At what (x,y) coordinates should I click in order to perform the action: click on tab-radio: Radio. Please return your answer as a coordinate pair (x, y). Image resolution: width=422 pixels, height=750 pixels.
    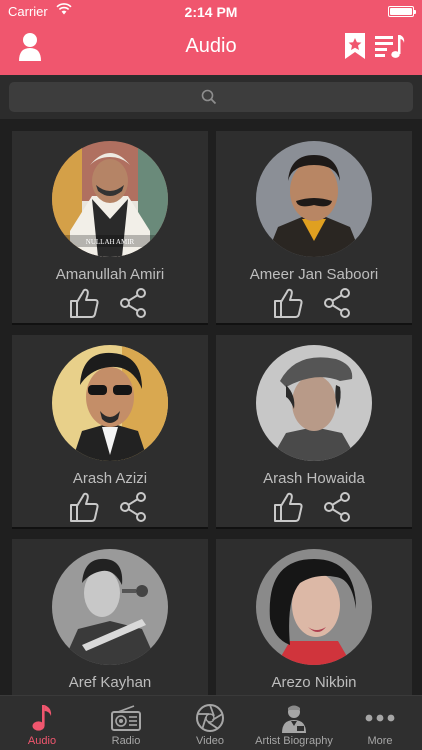
    Looking at the image, I should click on (126, 723).